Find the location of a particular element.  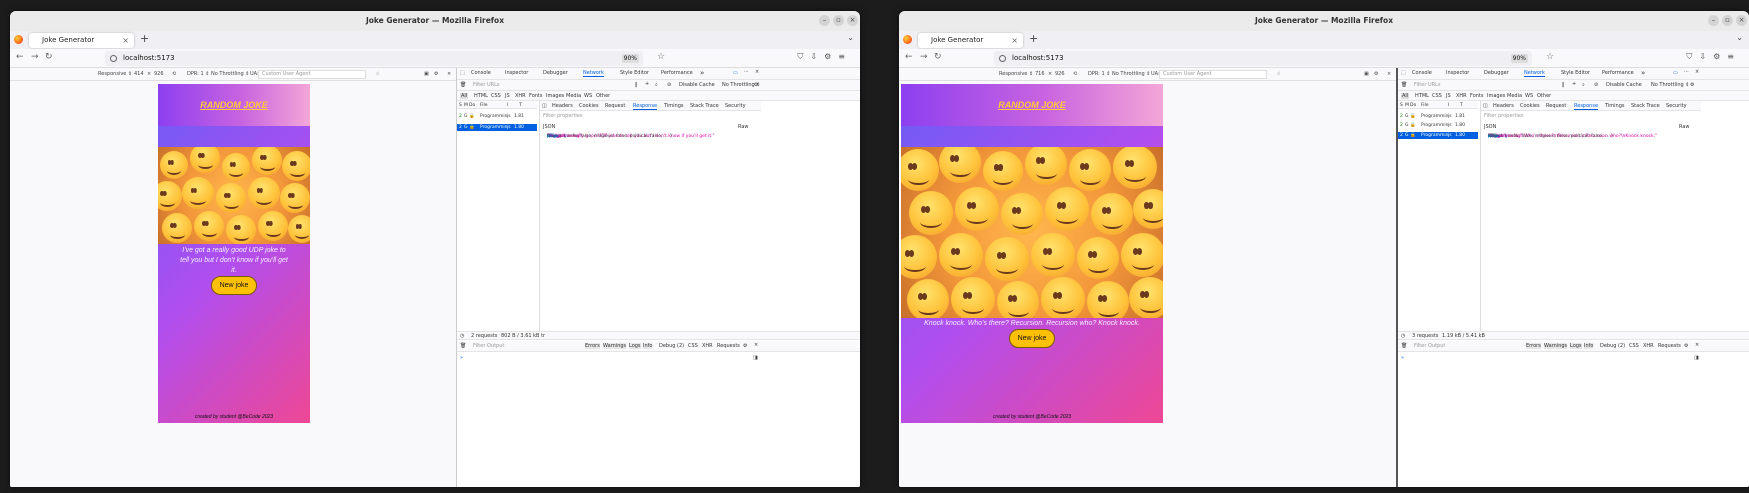

viewport-width: 414 is located at coordinates (139, 74).